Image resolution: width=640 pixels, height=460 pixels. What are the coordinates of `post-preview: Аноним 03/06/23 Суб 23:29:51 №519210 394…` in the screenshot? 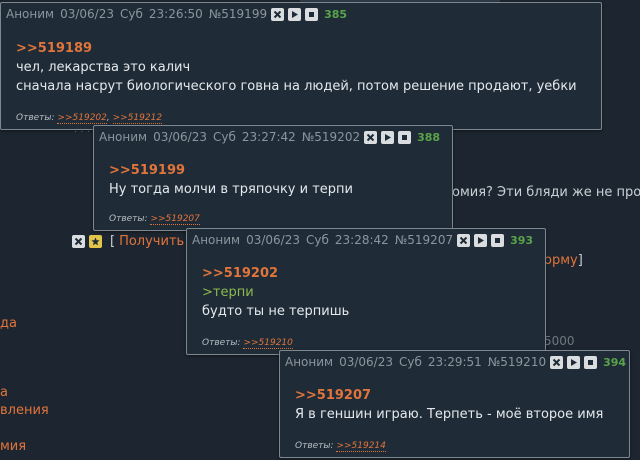 It's located at (454, 404).